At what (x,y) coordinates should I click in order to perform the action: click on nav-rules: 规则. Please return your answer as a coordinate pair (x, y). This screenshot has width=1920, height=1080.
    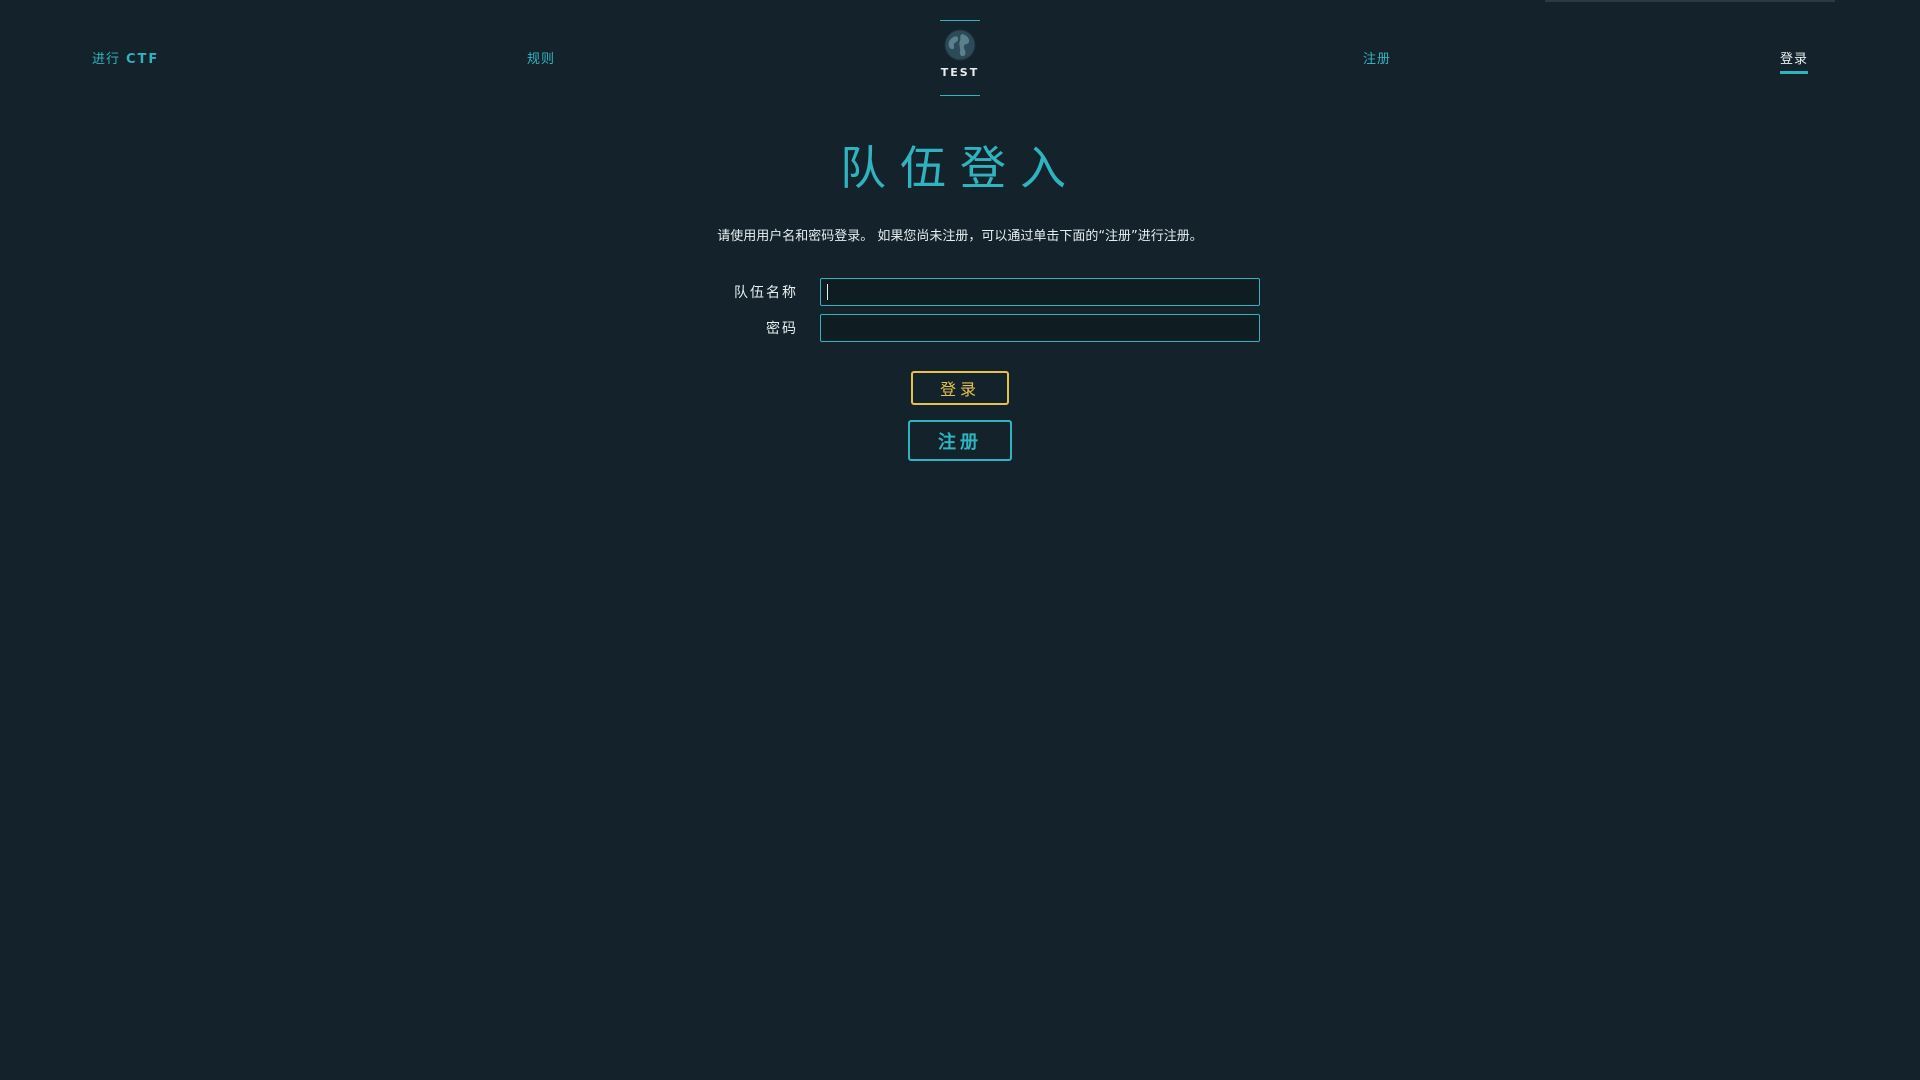
    Looking at the image, I should click on (541, 57).